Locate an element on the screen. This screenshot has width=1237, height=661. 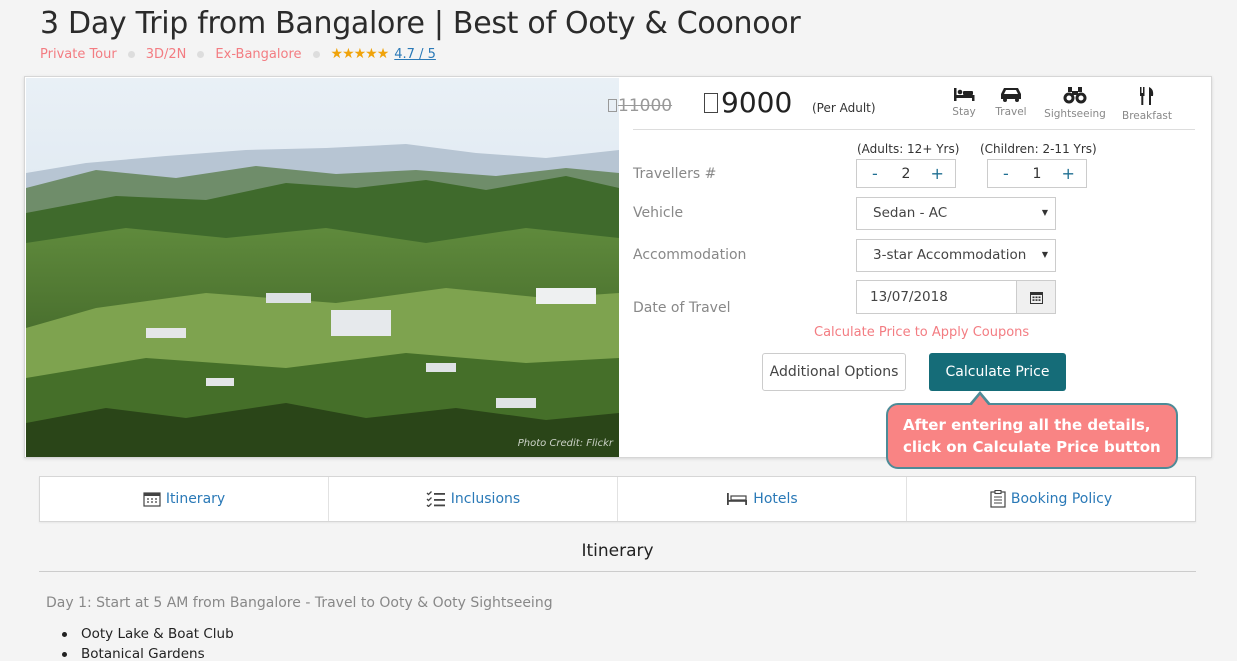
accommodation-select: 3-star Accommodation ▼ is located at coordinates (956, 255).